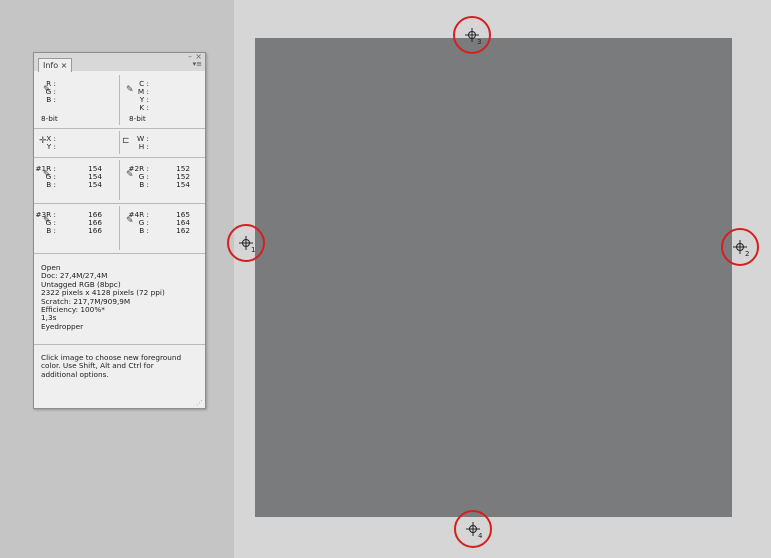 The height and width of the screenshot is (558, 771). Describe the element at coordinates (75, 374) in the screenshot. I see `hint-line: additional options.` at that location.